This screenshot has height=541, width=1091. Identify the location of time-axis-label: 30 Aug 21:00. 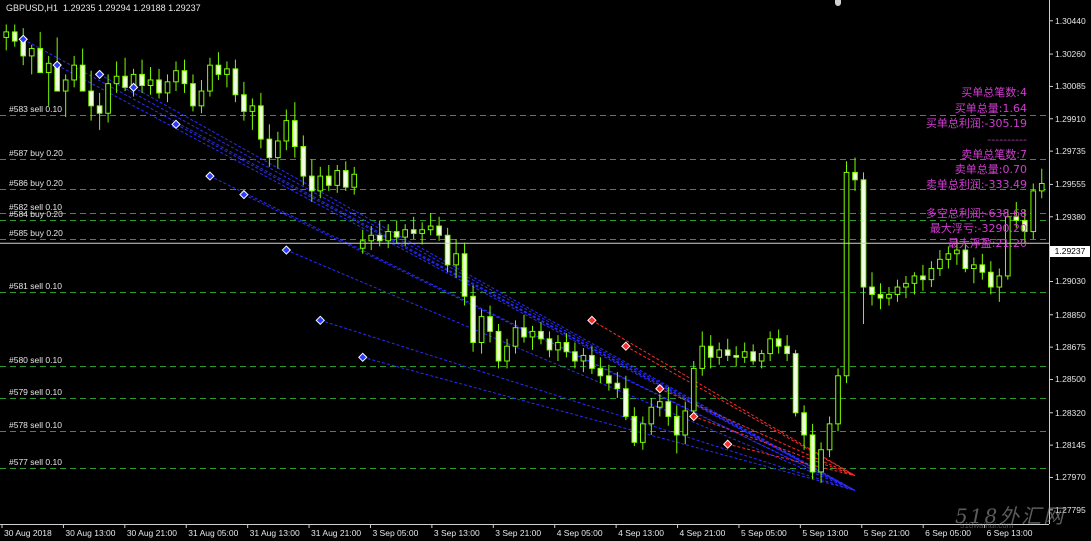
(151, 533).